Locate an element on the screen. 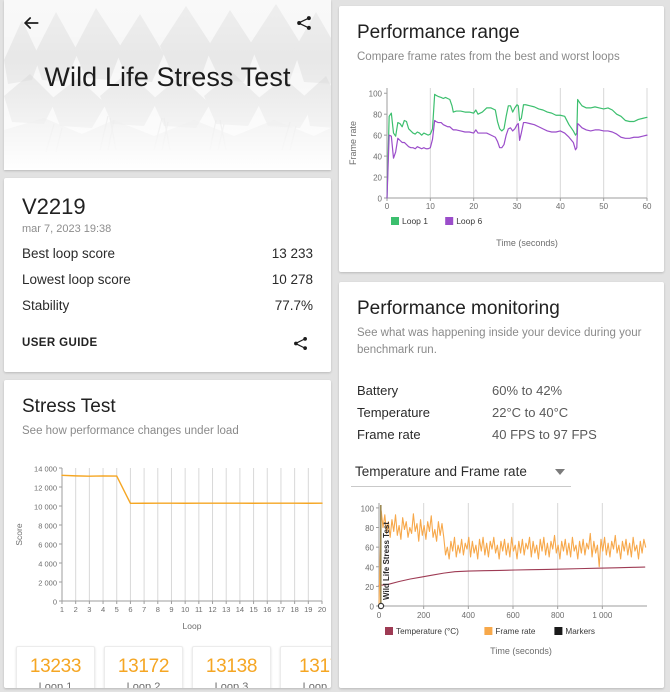  svg-text: 10 000 is located at coordinates (45, 506).